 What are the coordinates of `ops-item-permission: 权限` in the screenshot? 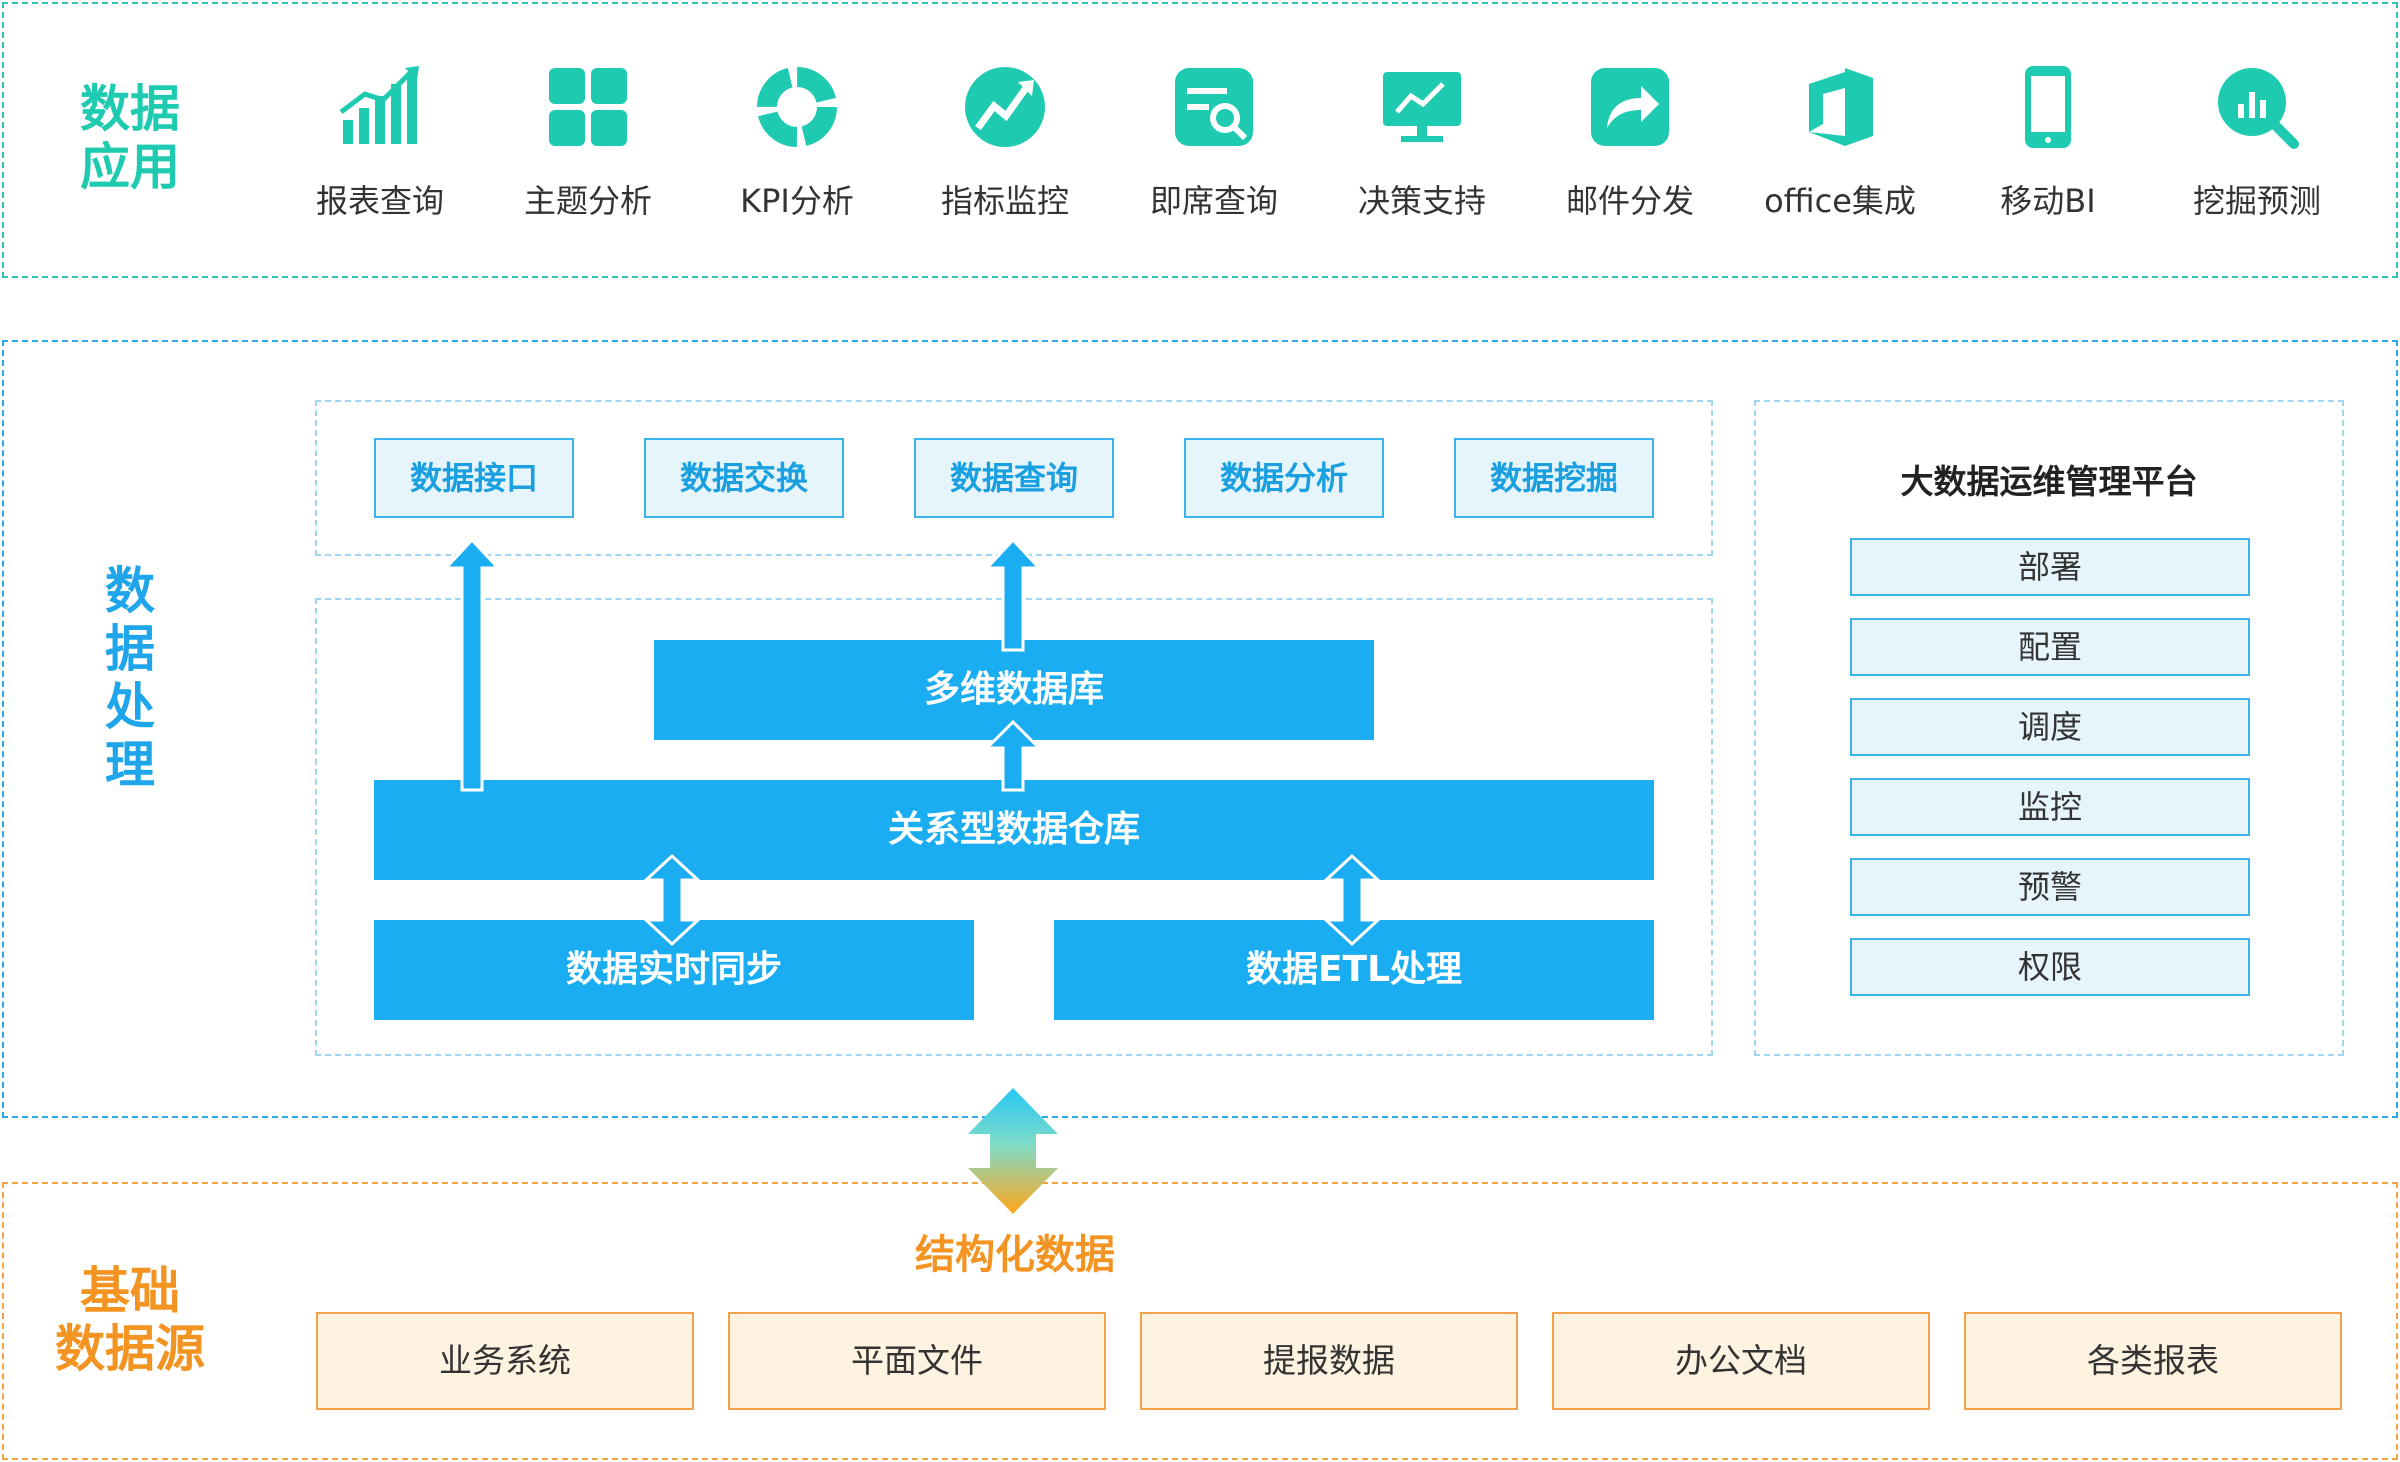 It's located at (2050, 967).